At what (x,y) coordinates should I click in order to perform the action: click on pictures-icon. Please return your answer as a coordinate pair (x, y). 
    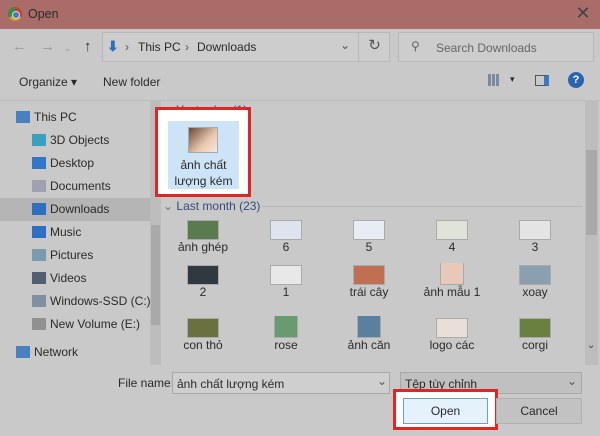
    Looking at the image, I should click on (39, 255).